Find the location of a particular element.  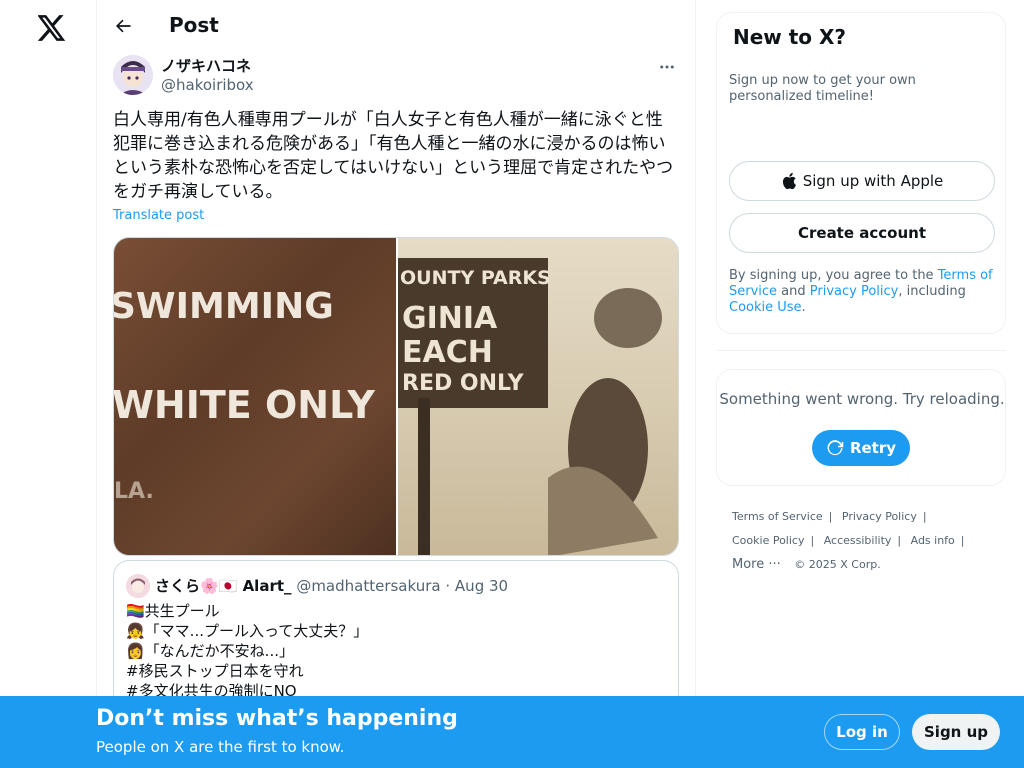

post-author: ノザキハコネ @hakoiribox is located at coordinates (396, 76).